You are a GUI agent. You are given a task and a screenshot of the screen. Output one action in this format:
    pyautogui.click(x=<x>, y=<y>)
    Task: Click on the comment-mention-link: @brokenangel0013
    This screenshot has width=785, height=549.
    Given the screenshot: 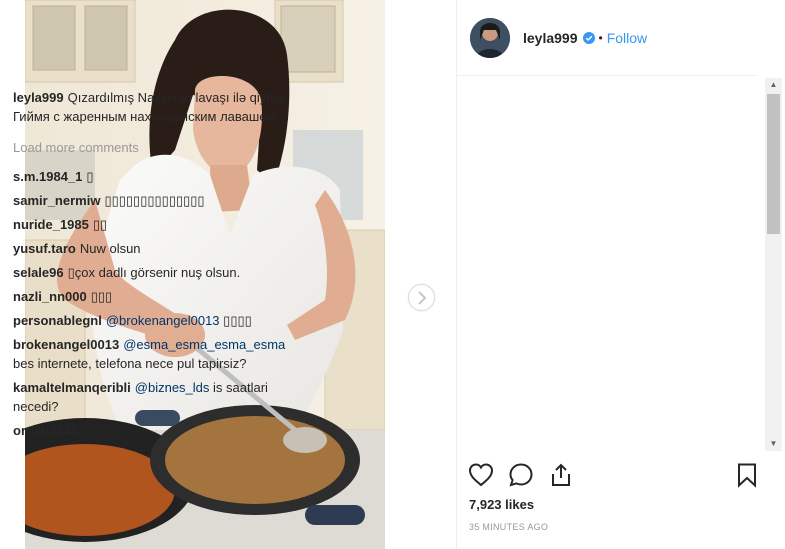 What is the action you would take?
    pyautogui.click(x=163, y=320)
    